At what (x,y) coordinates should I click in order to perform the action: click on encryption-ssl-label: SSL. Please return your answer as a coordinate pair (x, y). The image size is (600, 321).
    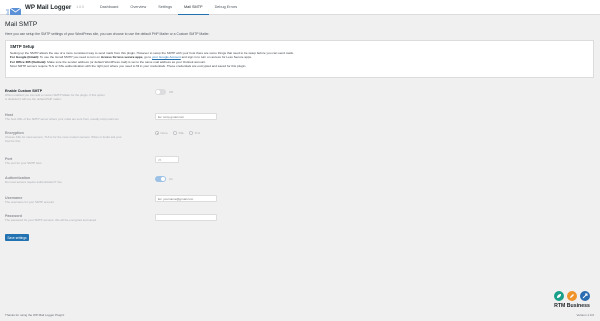
    Looking at the image, I should click on (181, 133).